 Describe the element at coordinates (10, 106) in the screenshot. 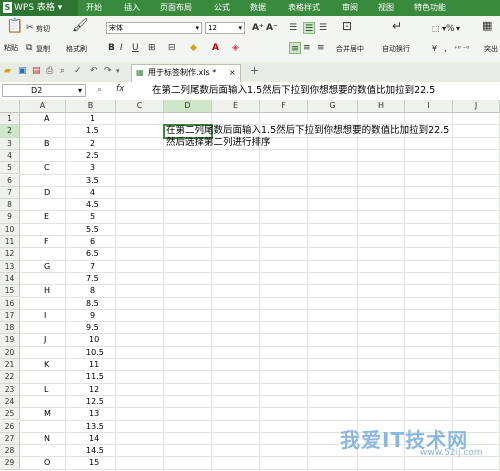

I see `select-all-corner` at that location.